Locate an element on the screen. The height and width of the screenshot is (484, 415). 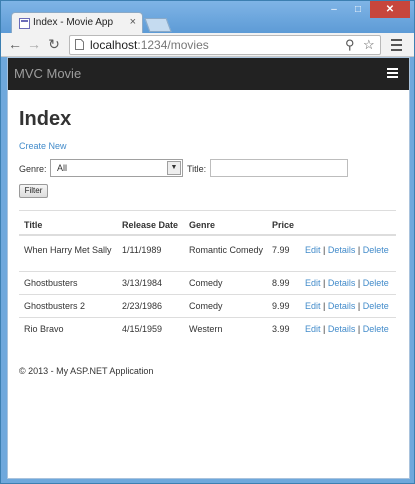
movie-release-date: 2/23/1986 is located at coordinates (142, 306).